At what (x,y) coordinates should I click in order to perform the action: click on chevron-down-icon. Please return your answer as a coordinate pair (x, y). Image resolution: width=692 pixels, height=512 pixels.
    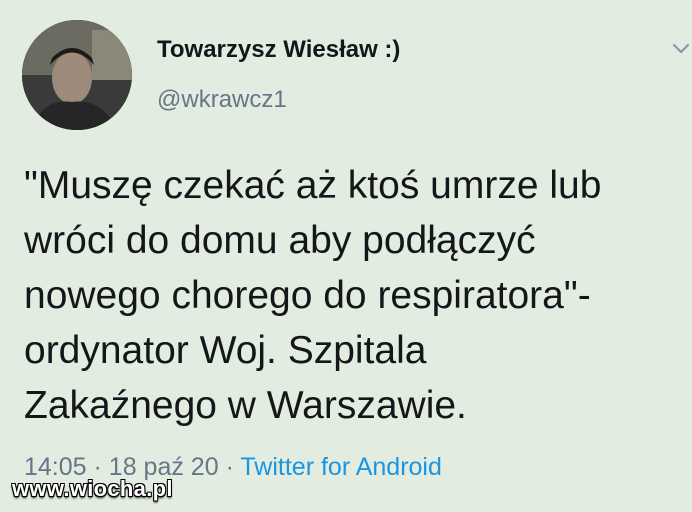
    Looking at the image, I should click on (681, 49).